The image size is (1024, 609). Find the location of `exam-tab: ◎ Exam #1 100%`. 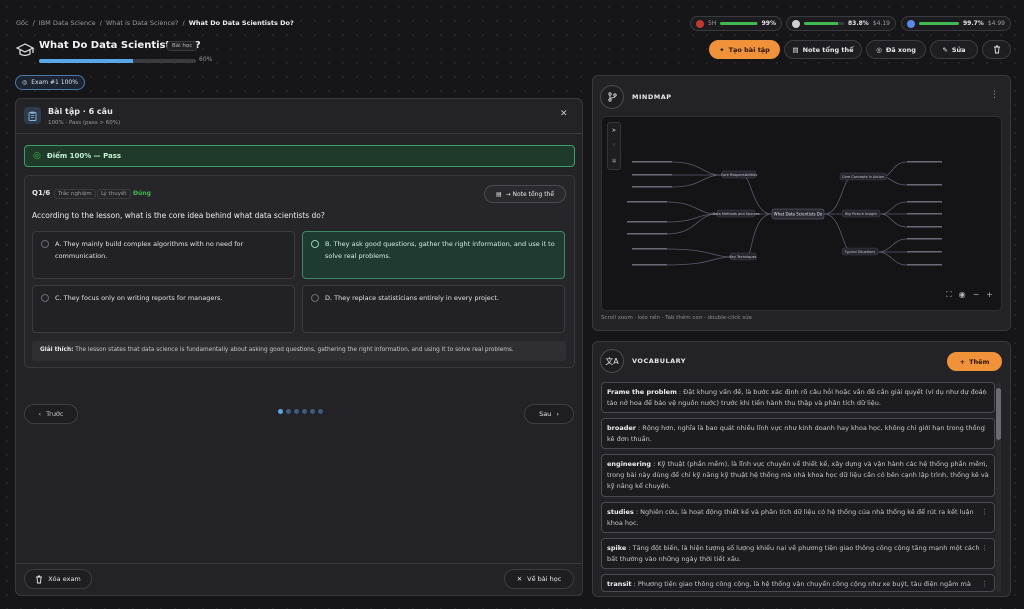

exam-tab: ◎ Exam #1 100% is located at coordinates (50, 82).